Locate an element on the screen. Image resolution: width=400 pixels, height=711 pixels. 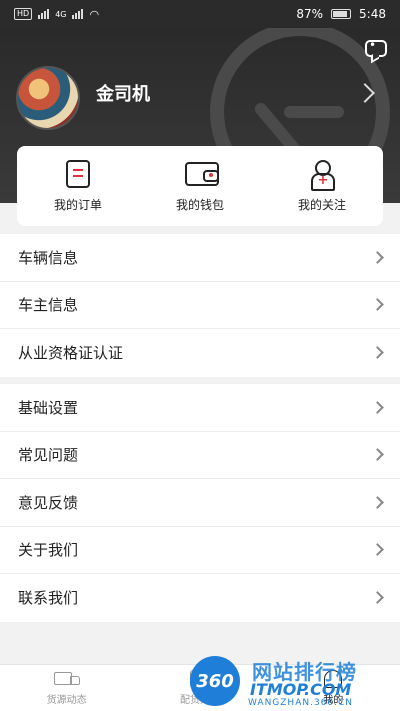
status-left: HD 4G ◠ is located at coordinates (56, 14).